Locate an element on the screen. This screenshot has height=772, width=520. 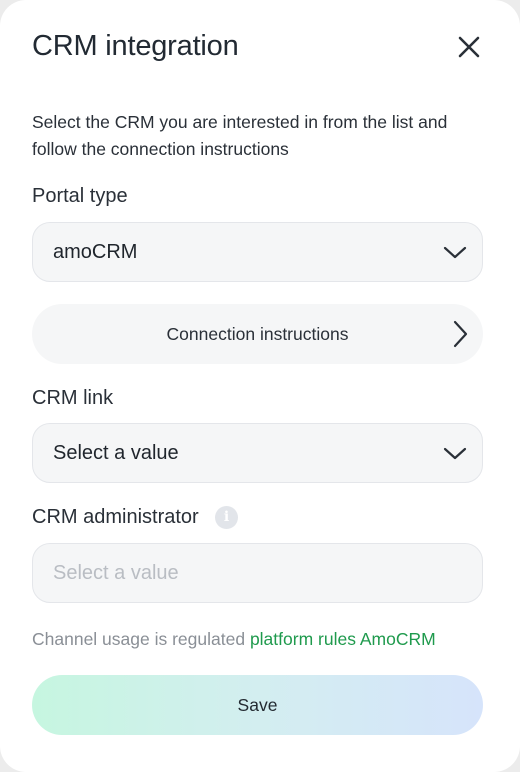
crm-link-label: CRM link is located at coordinates (73, 398).